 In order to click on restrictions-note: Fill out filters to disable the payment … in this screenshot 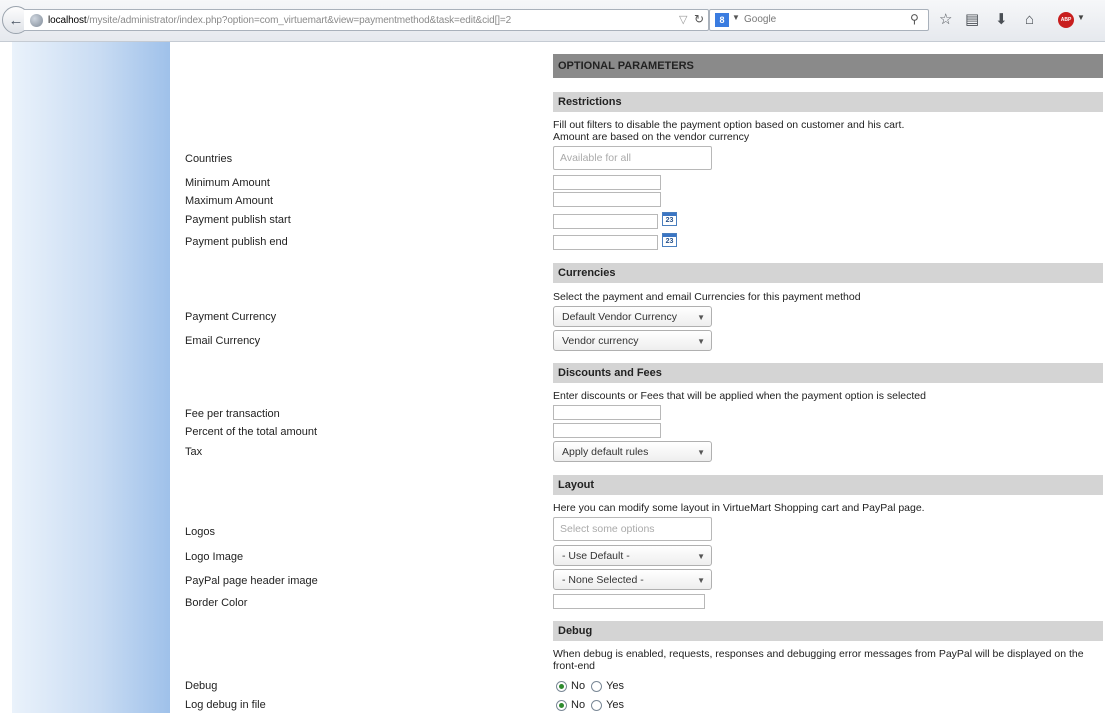, I will do `click(729, 131)`.